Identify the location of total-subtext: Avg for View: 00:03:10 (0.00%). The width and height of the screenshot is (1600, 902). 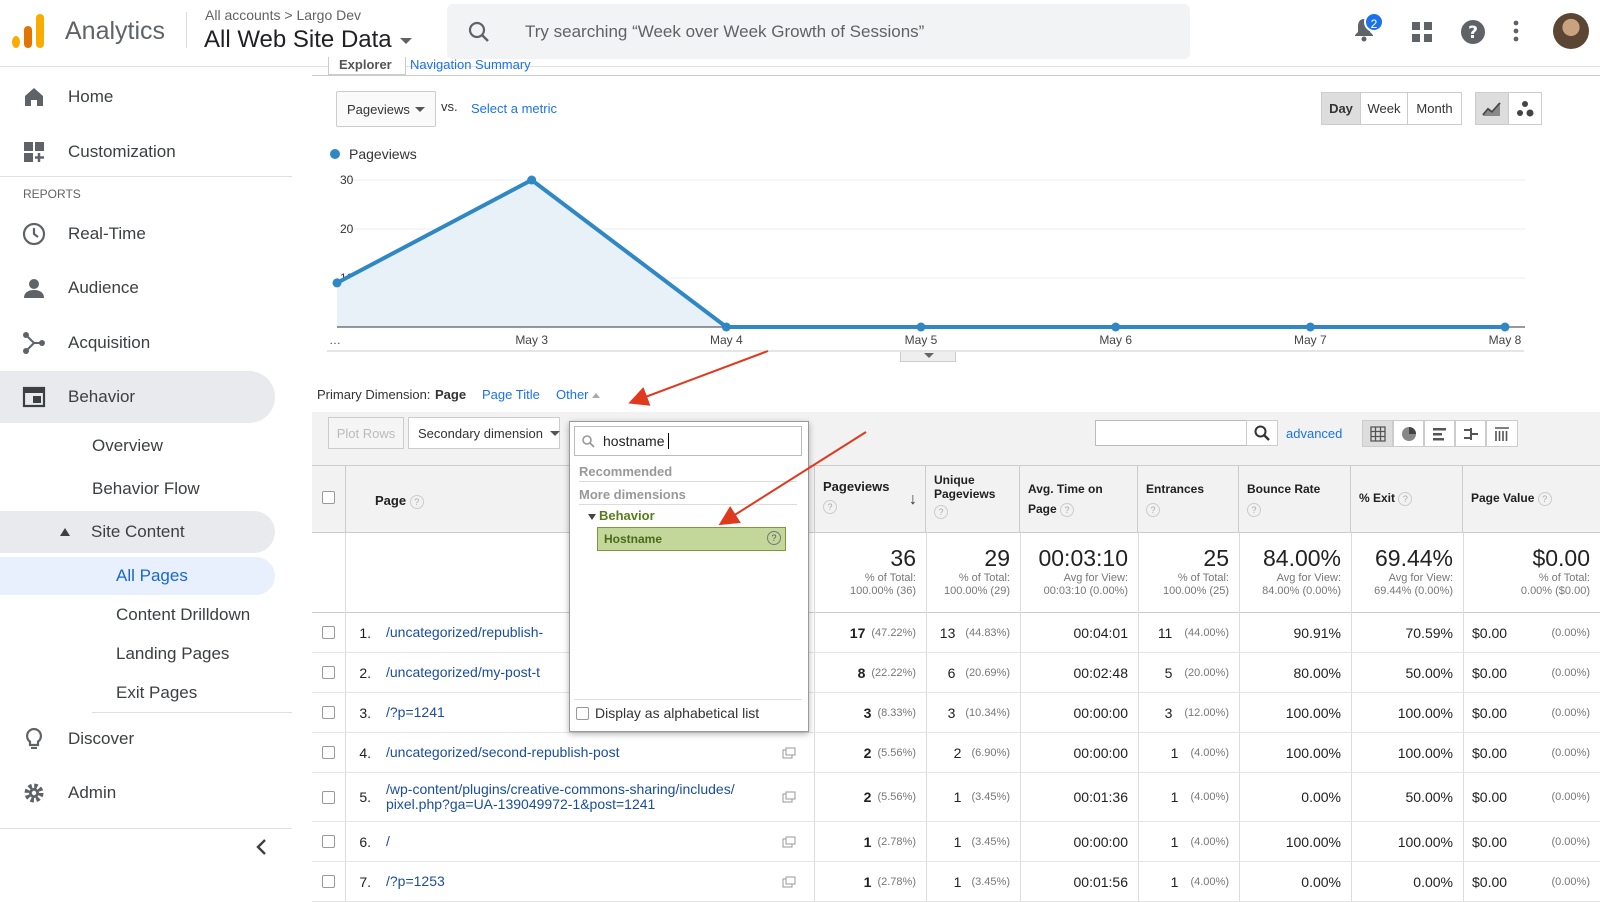
(1085, 584).